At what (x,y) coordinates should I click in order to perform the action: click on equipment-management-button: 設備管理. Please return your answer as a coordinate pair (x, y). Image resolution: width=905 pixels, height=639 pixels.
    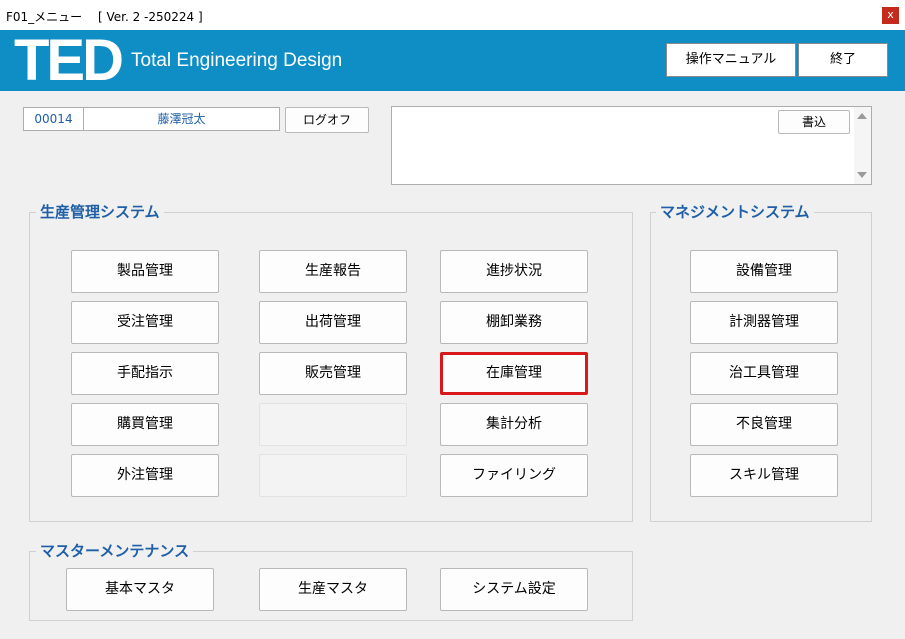
    Looking at the image, I should click on (764, 271).